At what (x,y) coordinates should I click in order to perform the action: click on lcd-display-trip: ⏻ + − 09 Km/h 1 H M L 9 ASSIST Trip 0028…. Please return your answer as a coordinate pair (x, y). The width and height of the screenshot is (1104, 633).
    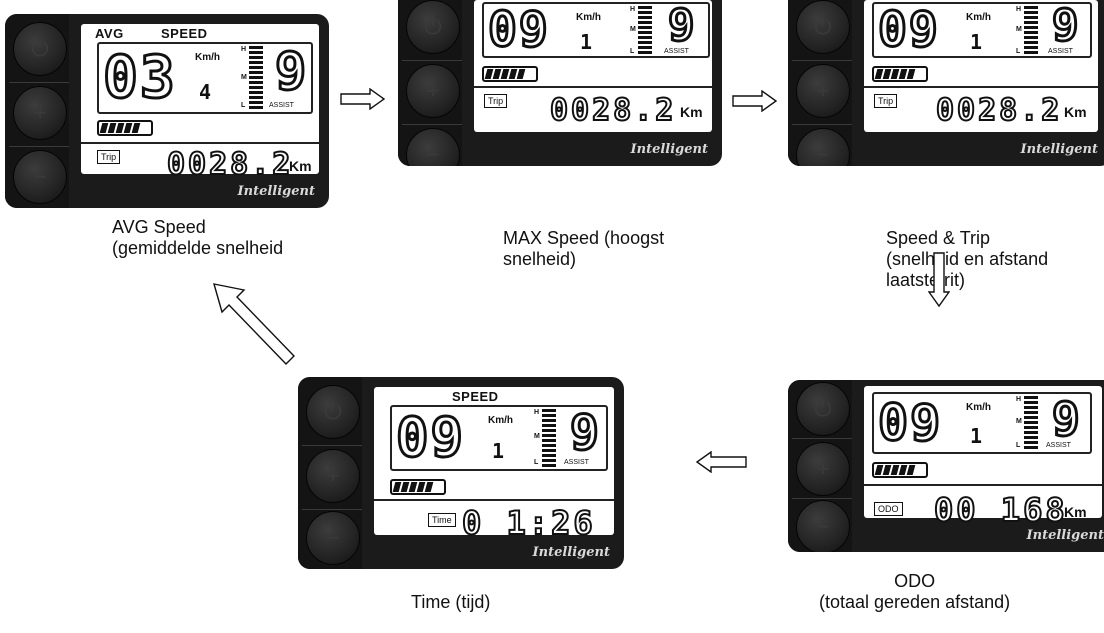
    Looking at the image, I should click on (946, 83).